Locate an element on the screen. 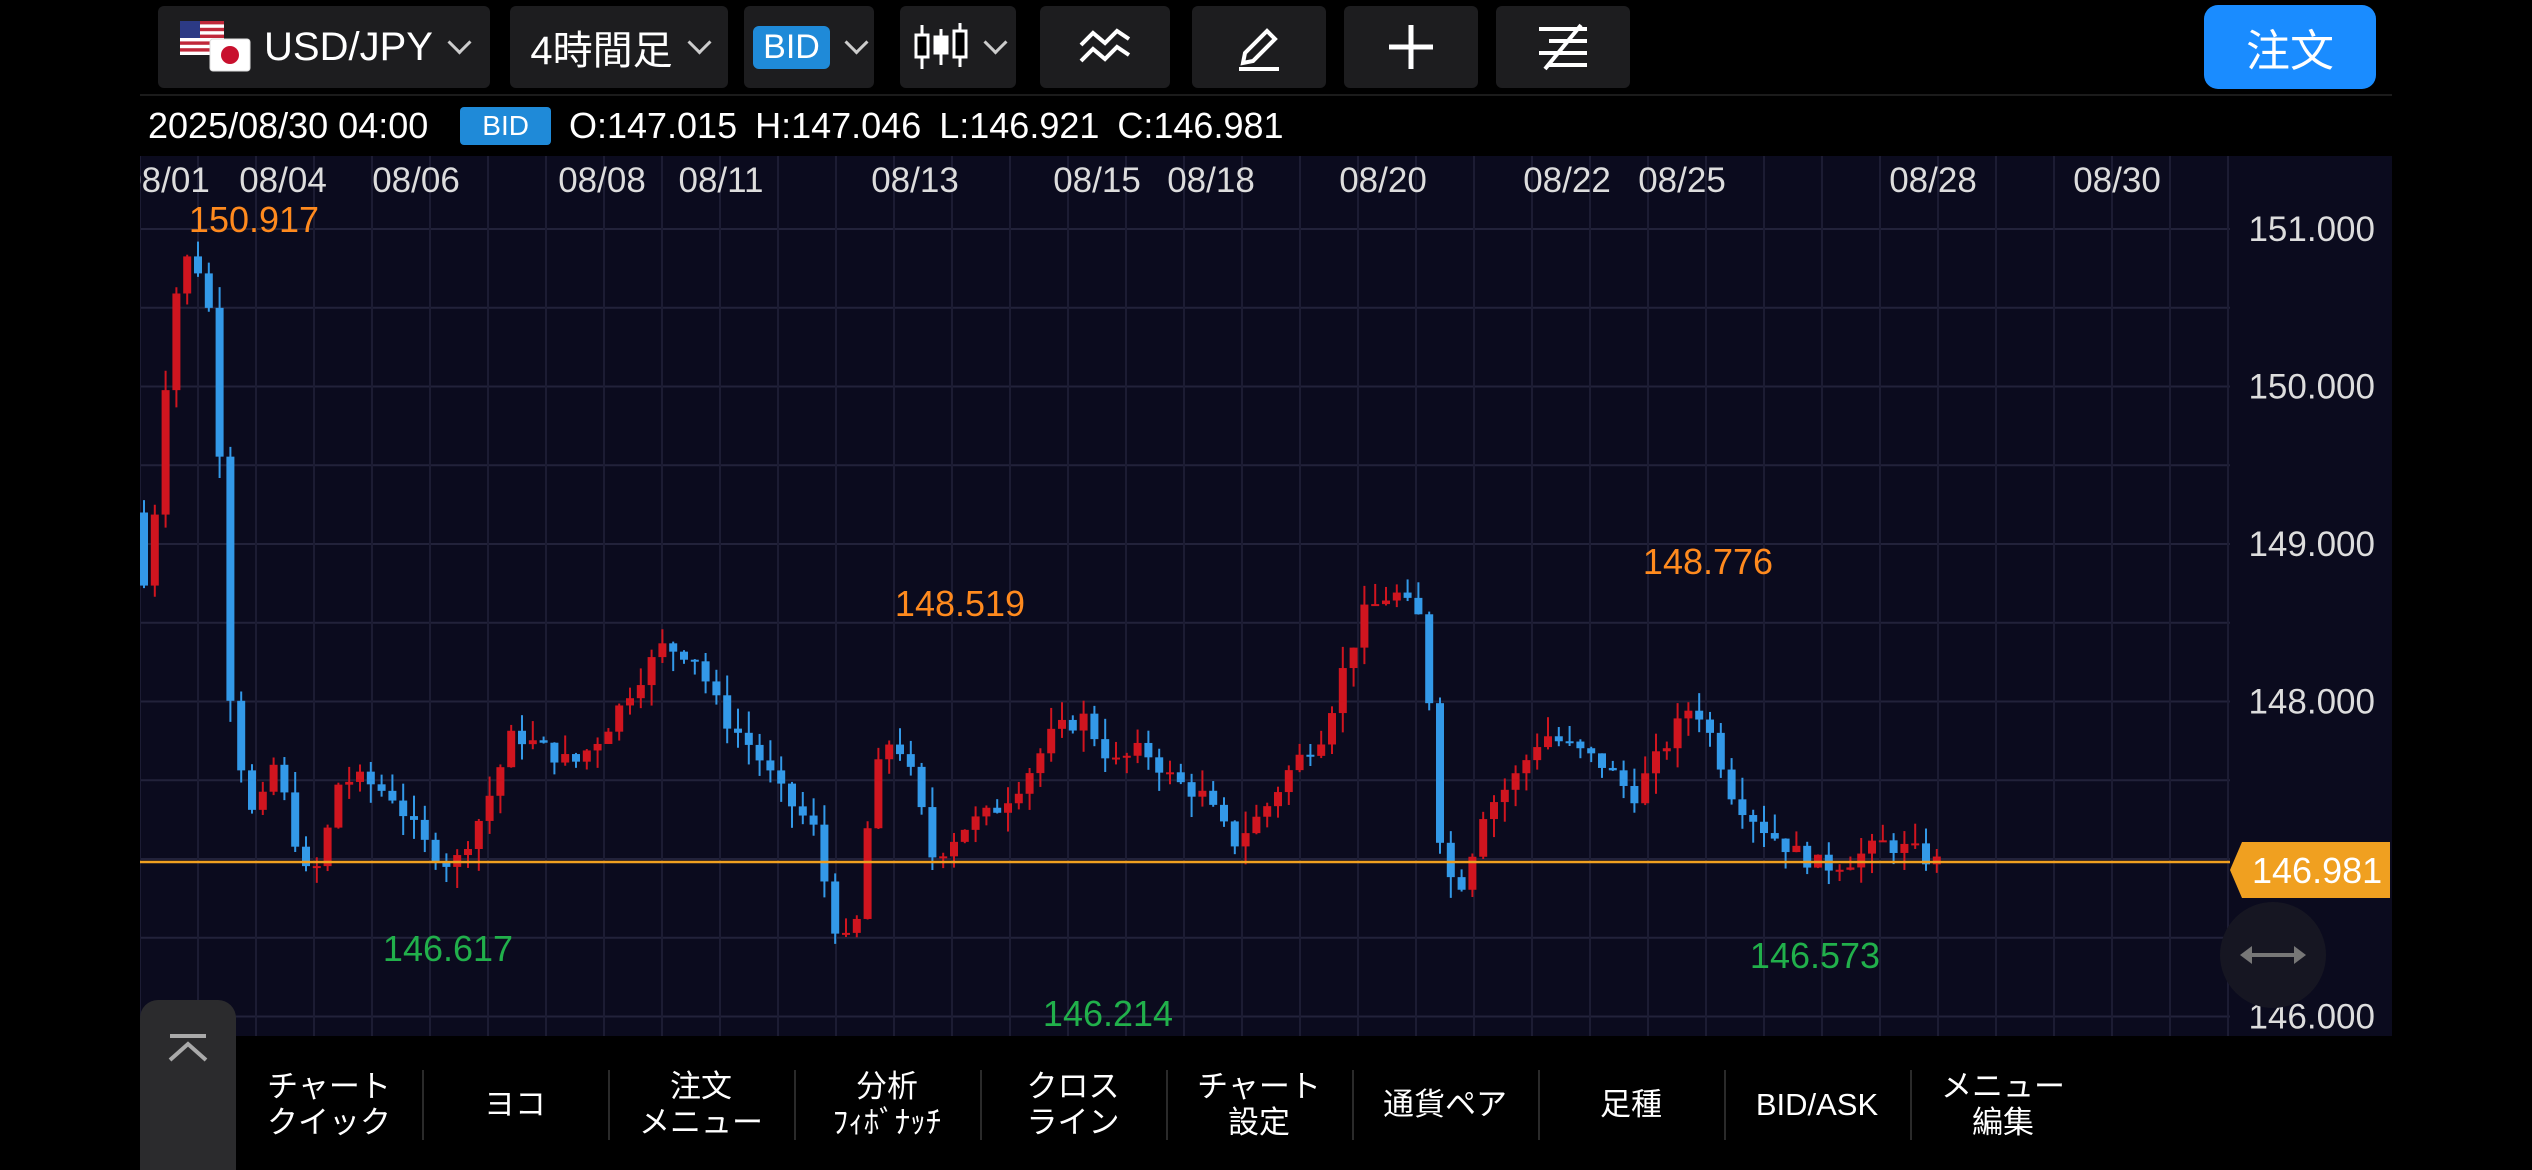  toolbar-item-chart-quick: チャート クイック is located at coordinates (329, 1105).